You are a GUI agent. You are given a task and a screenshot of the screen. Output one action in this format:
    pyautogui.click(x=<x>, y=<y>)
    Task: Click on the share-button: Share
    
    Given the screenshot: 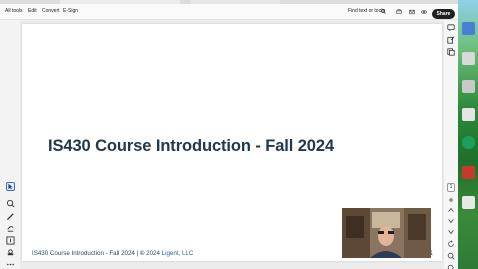 What is the action you would take?
    pyautogui.click(x=443, y=14)
    